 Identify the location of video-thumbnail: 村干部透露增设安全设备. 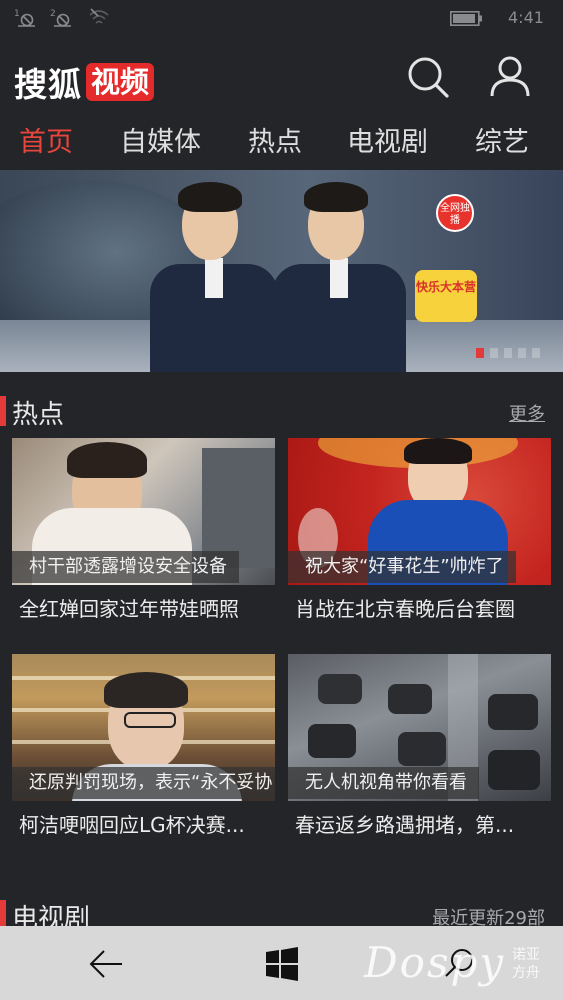
(143, 511).